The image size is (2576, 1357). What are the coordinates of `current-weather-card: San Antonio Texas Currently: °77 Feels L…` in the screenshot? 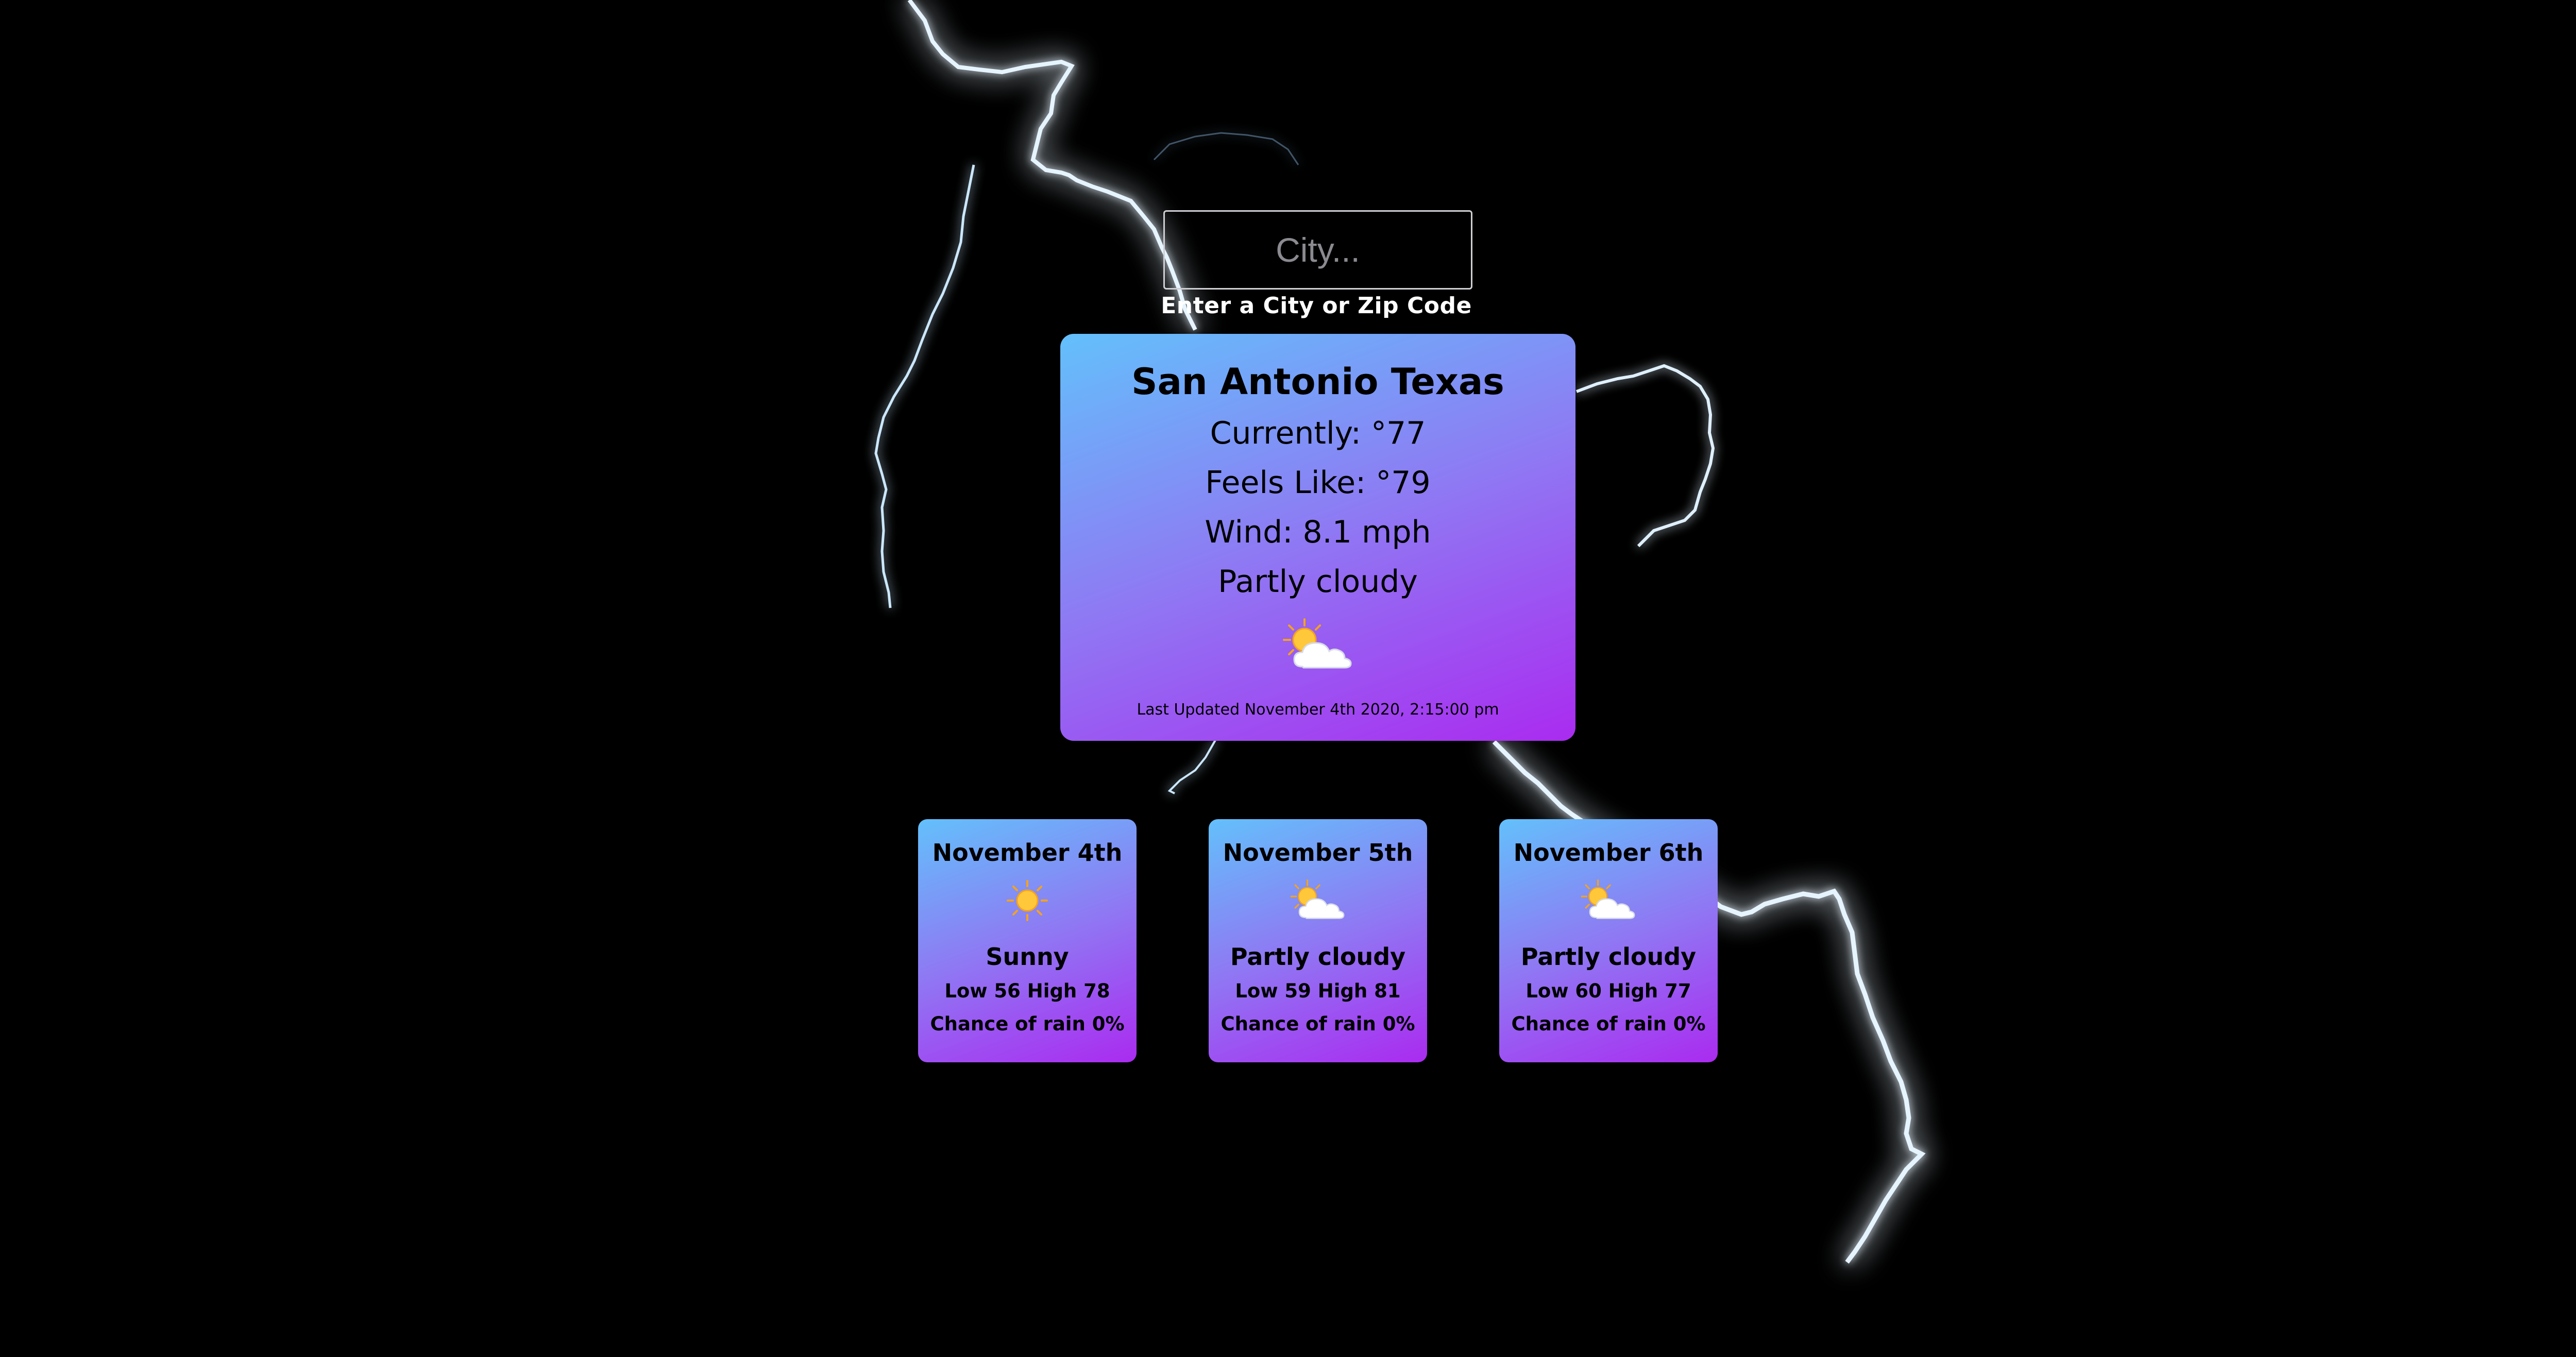 It's located at (1318, 537).